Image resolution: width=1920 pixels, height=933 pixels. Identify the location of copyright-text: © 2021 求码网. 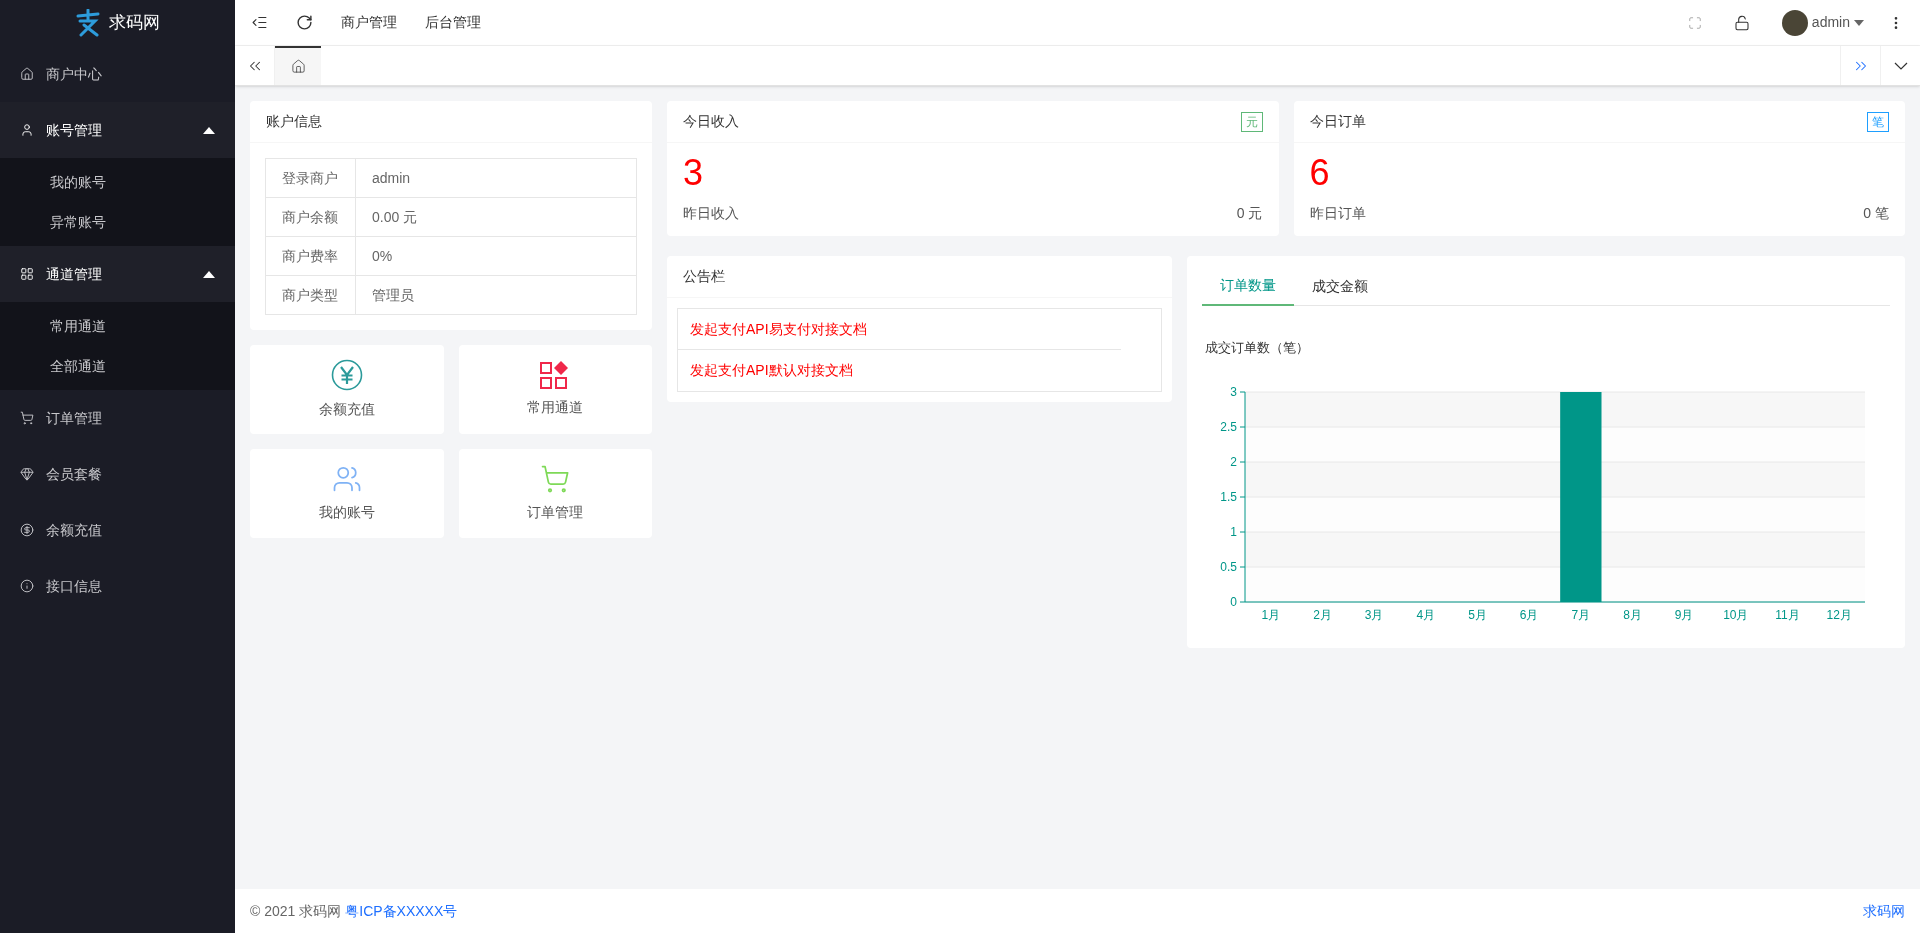
(296, 911).